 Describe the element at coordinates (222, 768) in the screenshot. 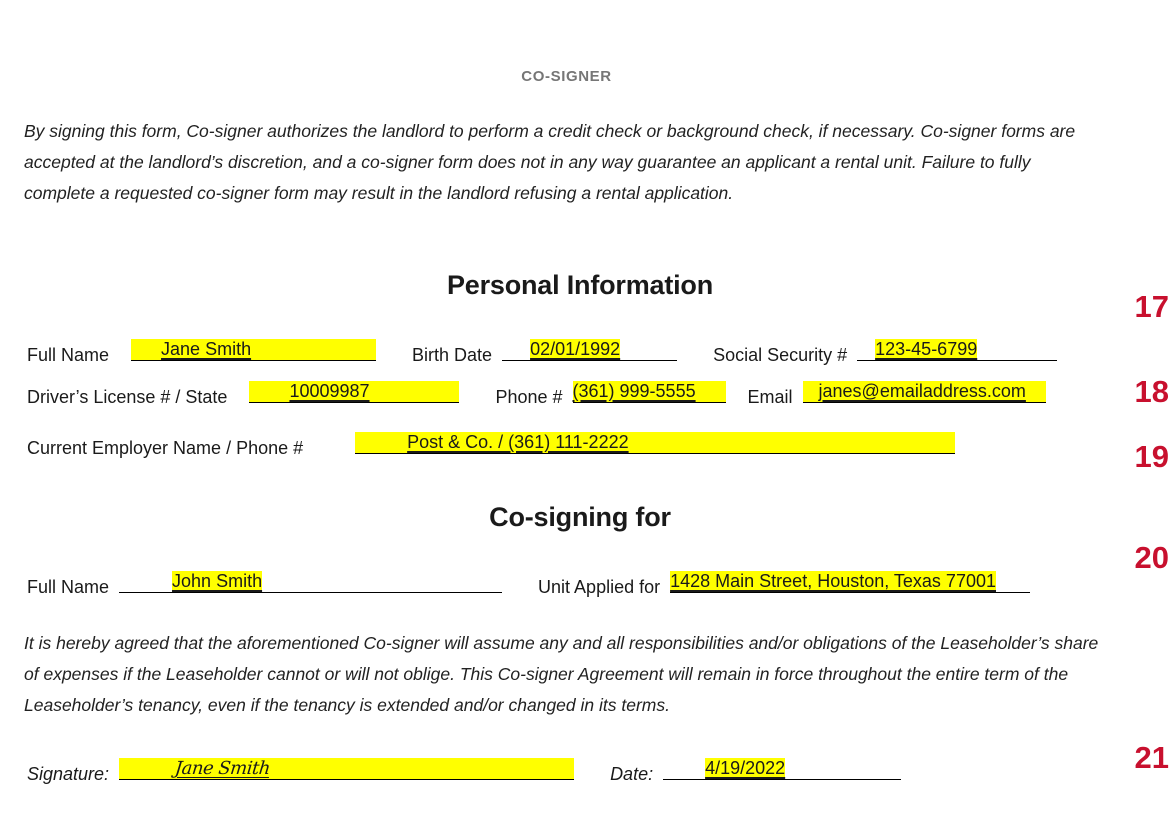

I see `signature-value: Jane Smith` at that location.